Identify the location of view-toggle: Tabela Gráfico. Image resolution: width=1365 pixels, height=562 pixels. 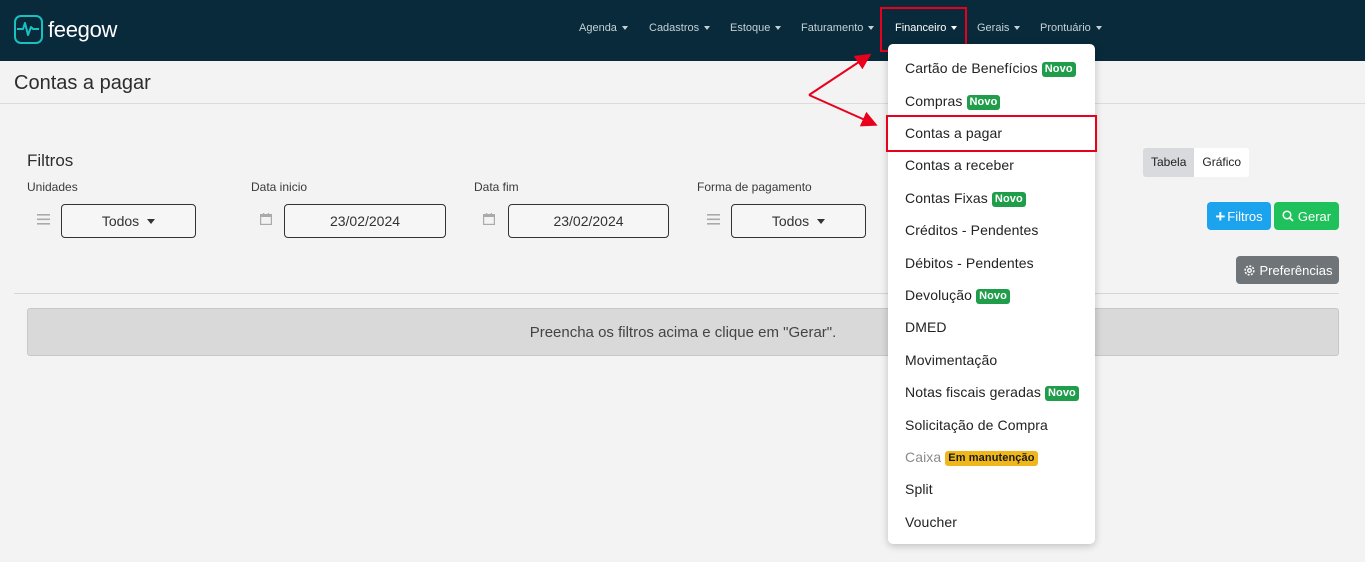
(1196, 162).